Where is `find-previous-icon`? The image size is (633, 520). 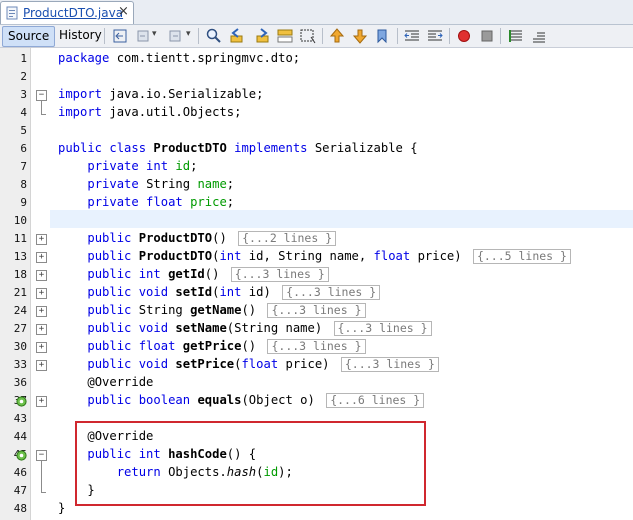
find-previous-icon is located at coordinates (238, 36).